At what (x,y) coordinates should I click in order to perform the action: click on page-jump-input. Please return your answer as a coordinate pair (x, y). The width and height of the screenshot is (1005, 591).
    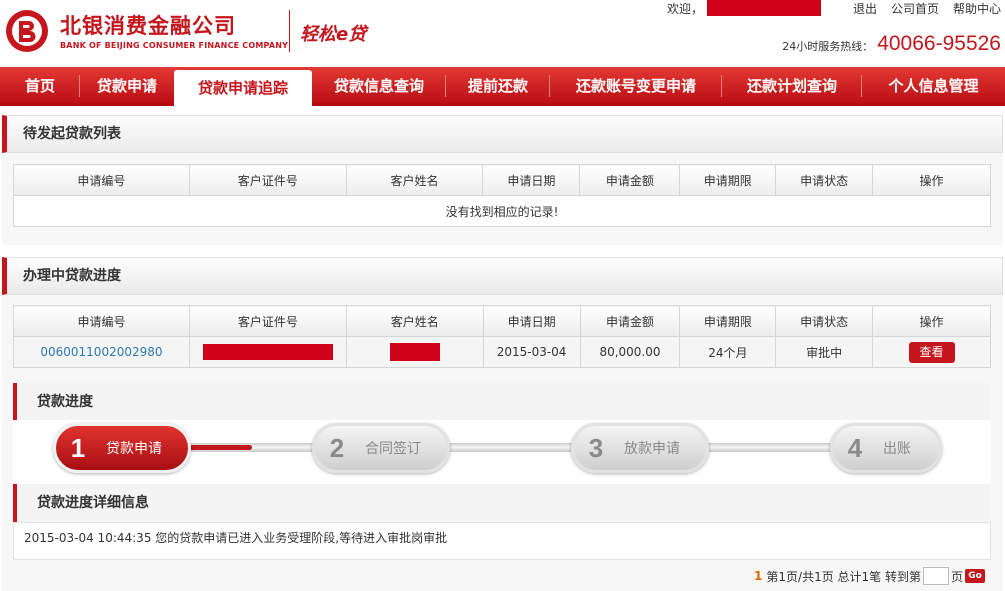
    Looking at the image, I should click on (935, 576).